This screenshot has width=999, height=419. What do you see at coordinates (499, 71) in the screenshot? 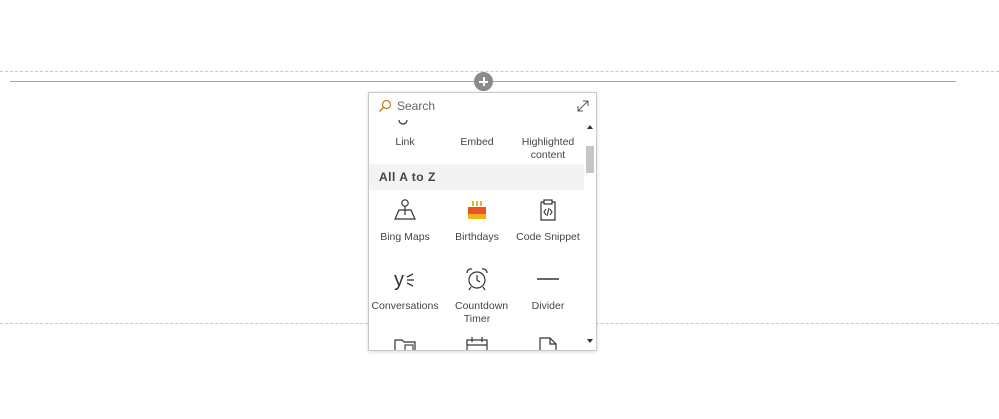
I see `section-top-dashed-border` at bounding box center [499, 71].